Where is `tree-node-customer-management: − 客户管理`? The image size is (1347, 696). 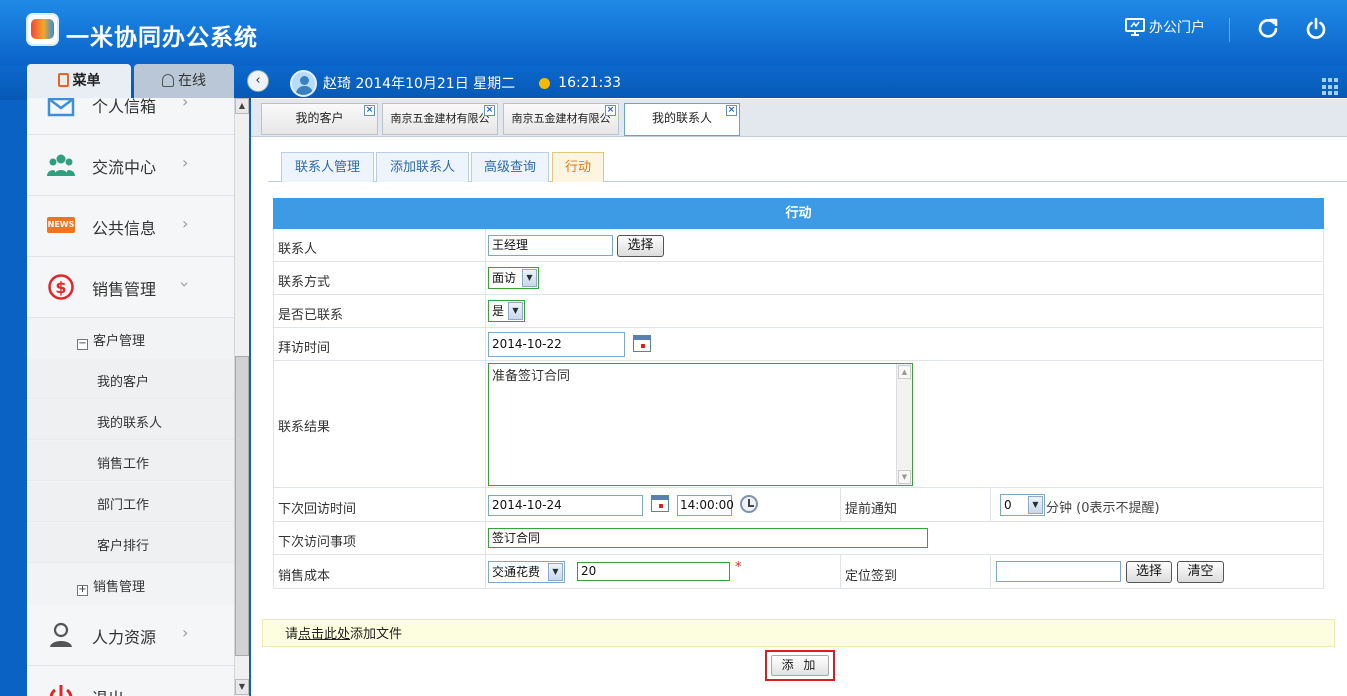
tree-node-customer-management: − 客户管理 is located at coordinates (111, 340).